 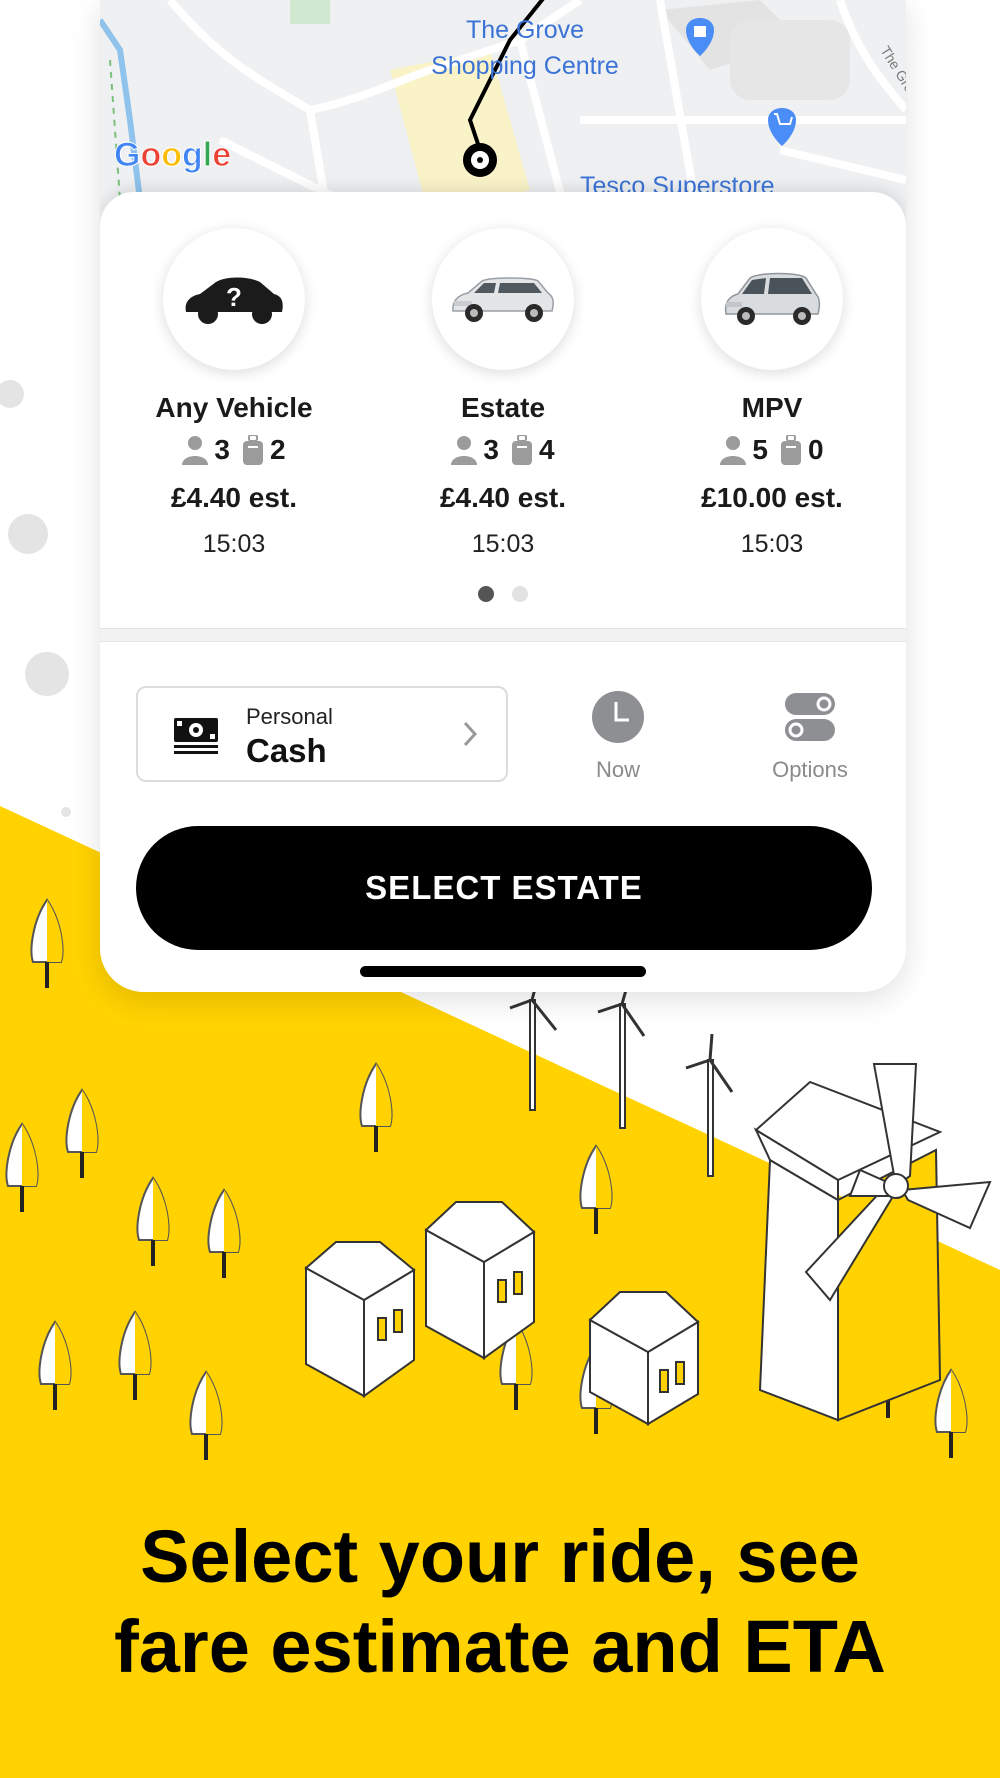 I want to click on map-label-grove-2: Shopping Centre, so click(x=525, y=66).